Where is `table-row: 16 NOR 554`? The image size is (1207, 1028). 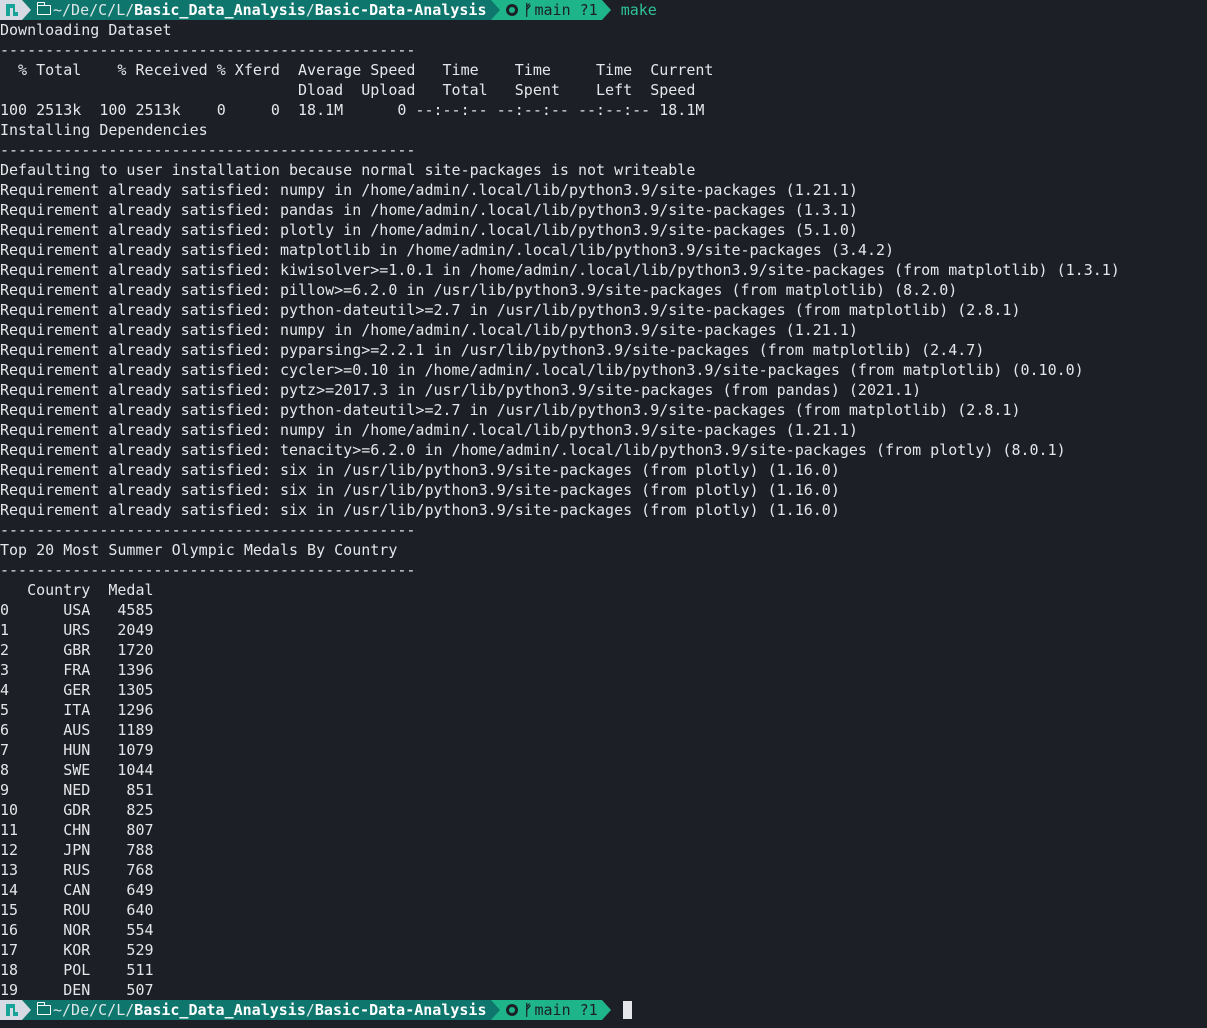 table-row: 16 NOR 554 is located at coordinates (77, 930).